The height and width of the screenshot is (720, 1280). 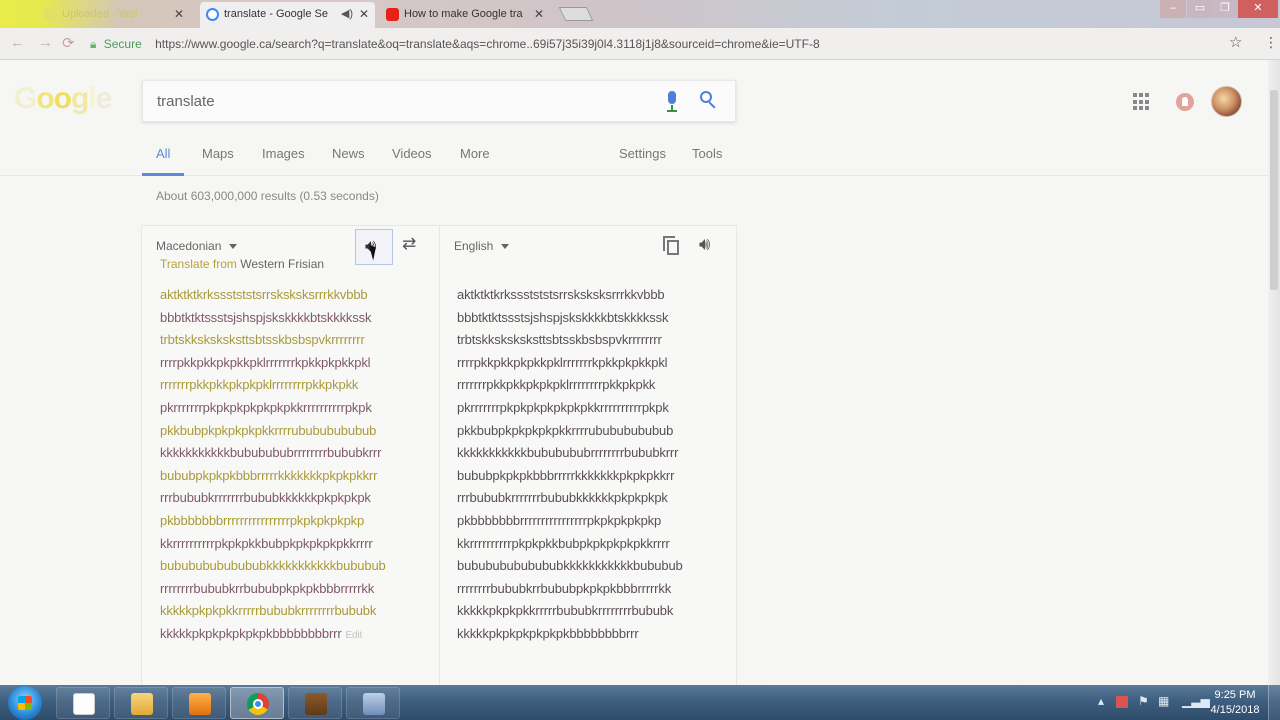 I want to click on swap-languages-icon: ⇄, so click(x=409, y=244).